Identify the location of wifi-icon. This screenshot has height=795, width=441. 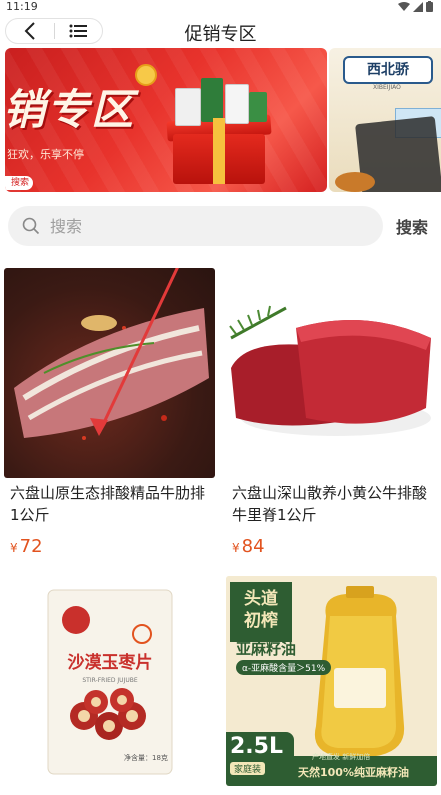
(404, 6).